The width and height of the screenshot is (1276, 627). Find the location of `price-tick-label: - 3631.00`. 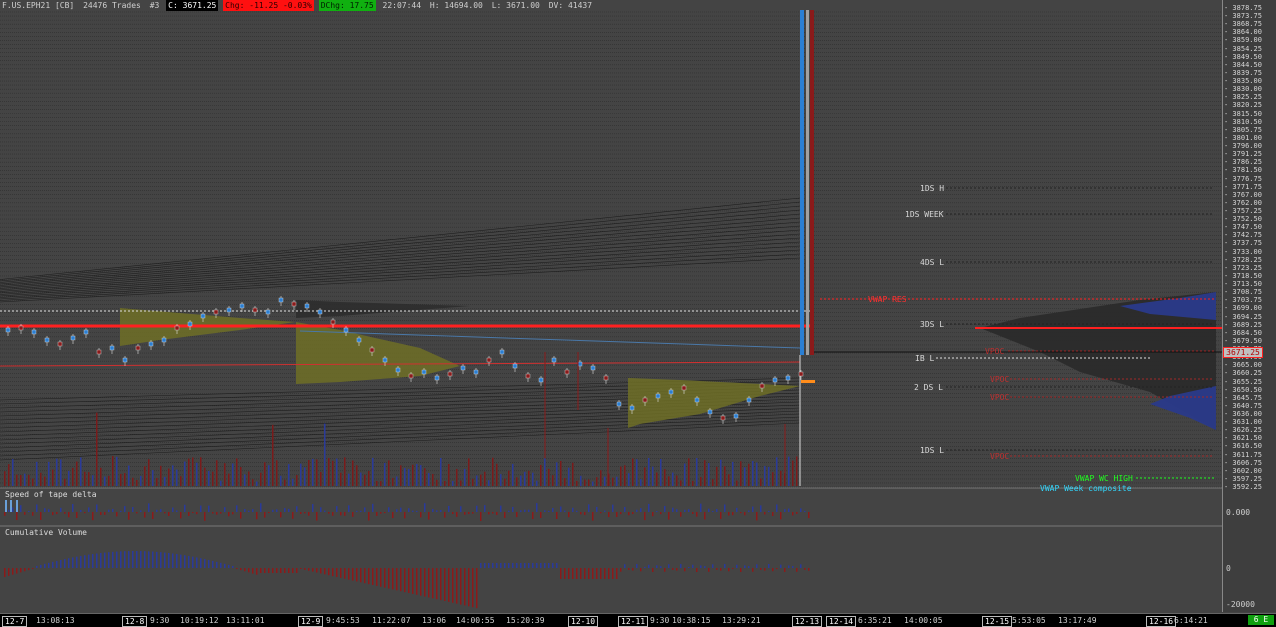

price-tick-label: - 3631.00 is located at coordinates (1243, 422).